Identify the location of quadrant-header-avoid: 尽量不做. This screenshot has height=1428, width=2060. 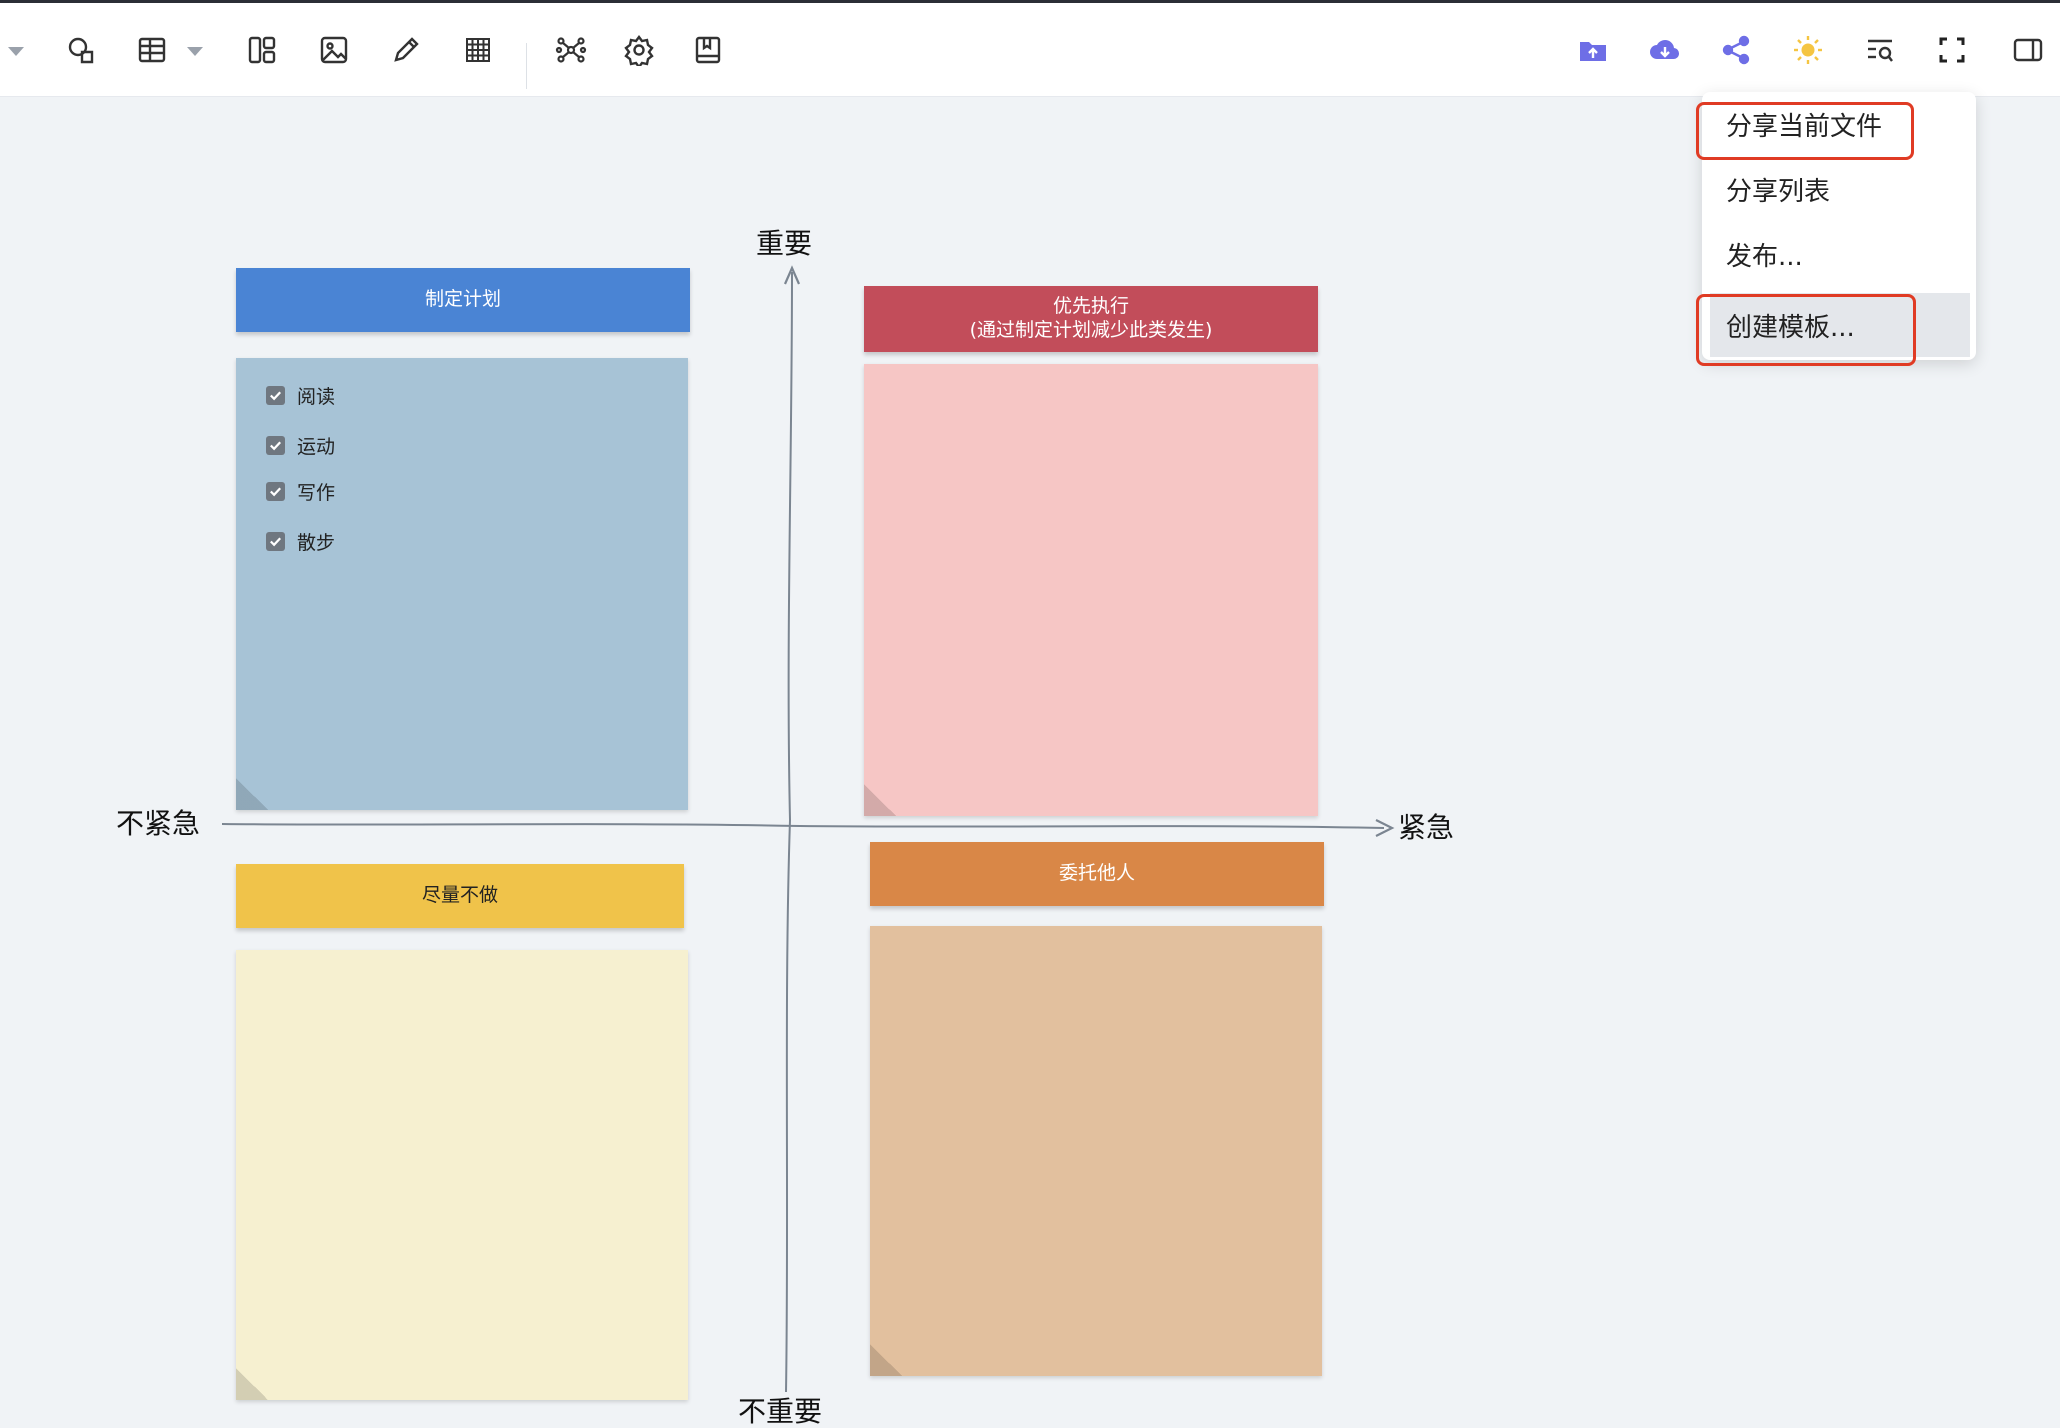
(460, 896).